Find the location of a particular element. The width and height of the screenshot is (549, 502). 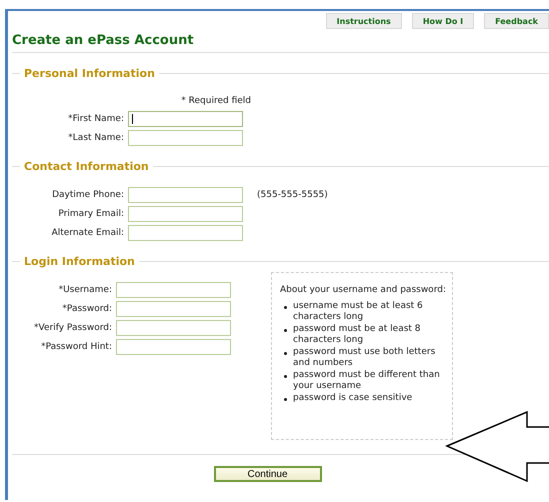

section-legend: Login Information is located at coordinates (79, 261).